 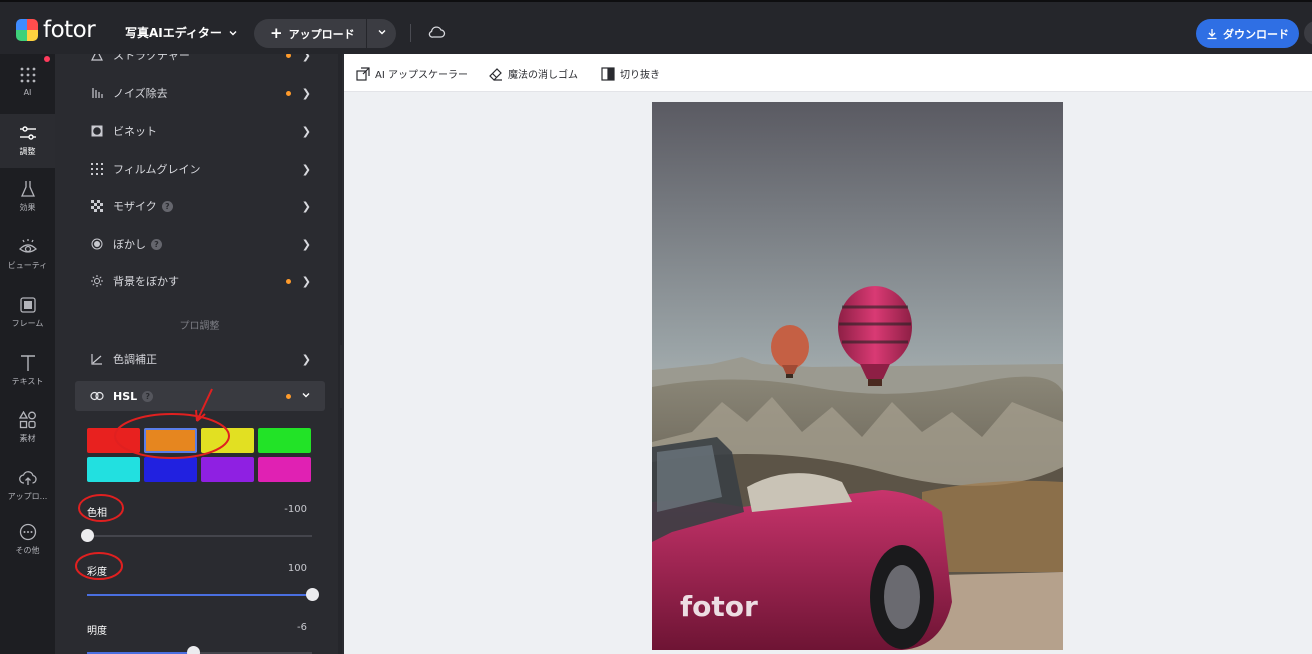 What do you see at coordinates (97, 93) in the screenshot?
I see `noise-icon` at bounding box center [97, 93].